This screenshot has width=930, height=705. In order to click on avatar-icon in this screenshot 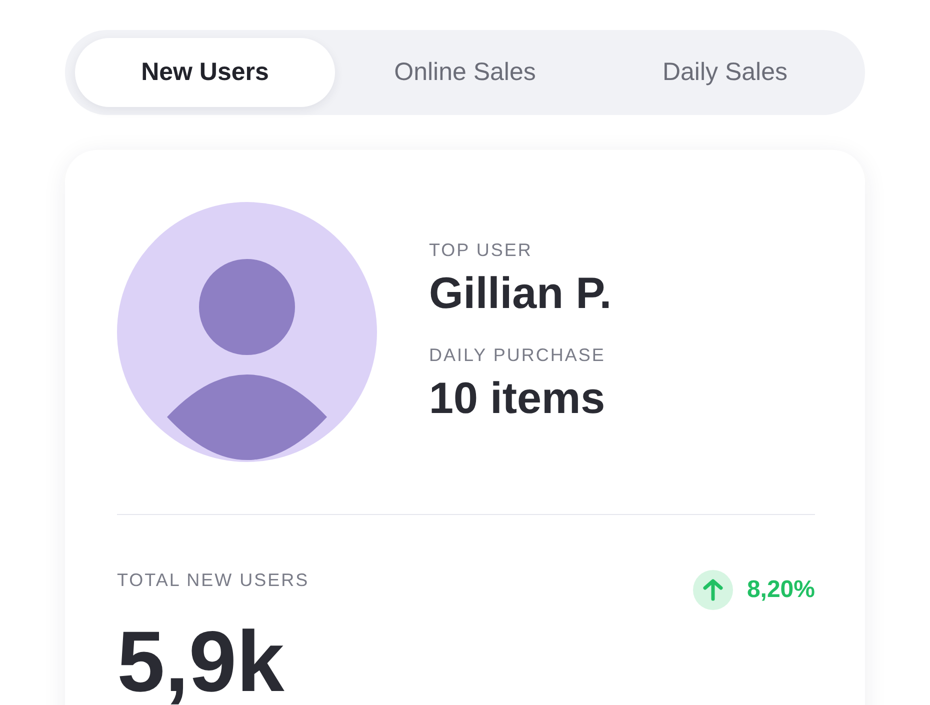, I will do `click(247, 332)`.